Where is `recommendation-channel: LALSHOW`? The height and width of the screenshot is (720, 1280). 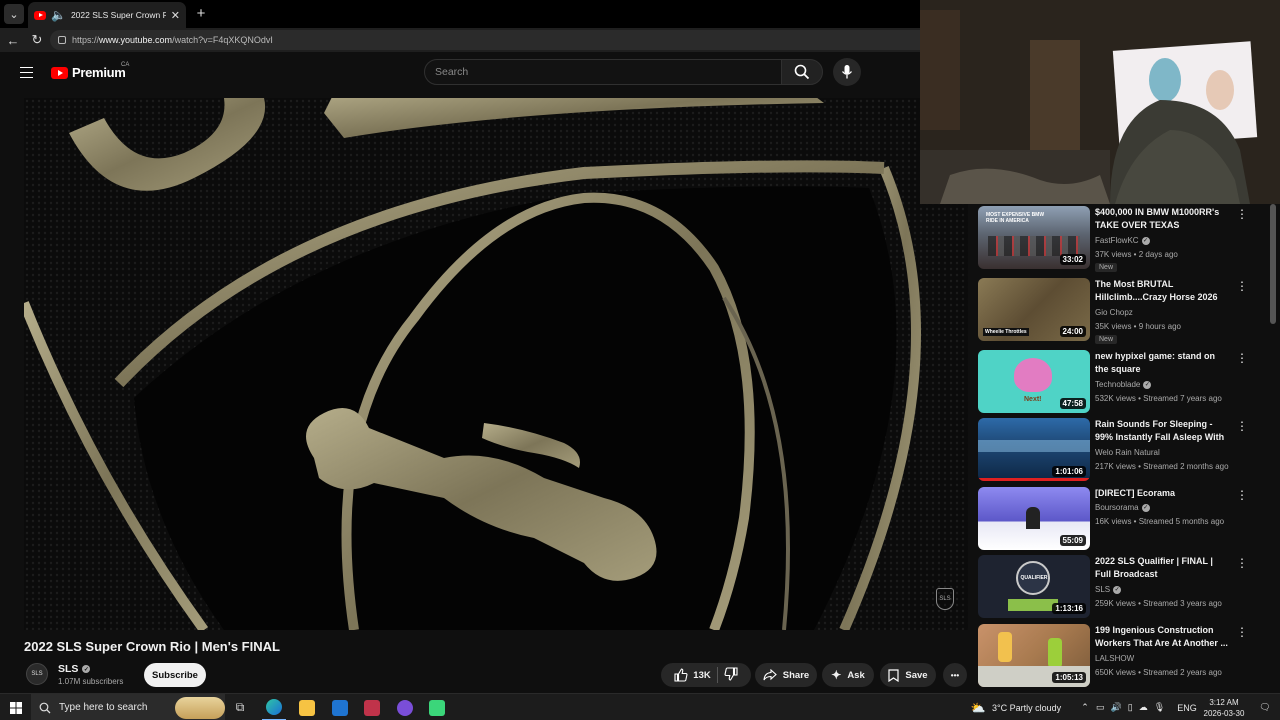 recommendation-channel: LALSHOW is located at coordinates (1114, 658).